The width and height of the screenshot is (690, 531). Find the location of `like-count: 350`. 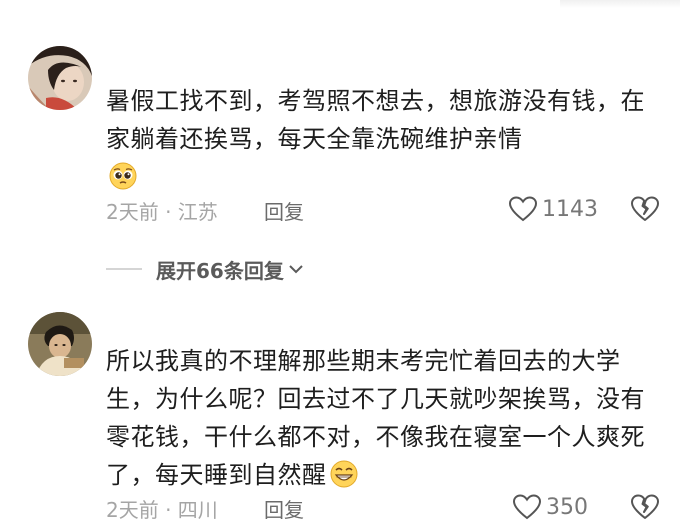

like-count: 350 is located at coordinates (567, 507).